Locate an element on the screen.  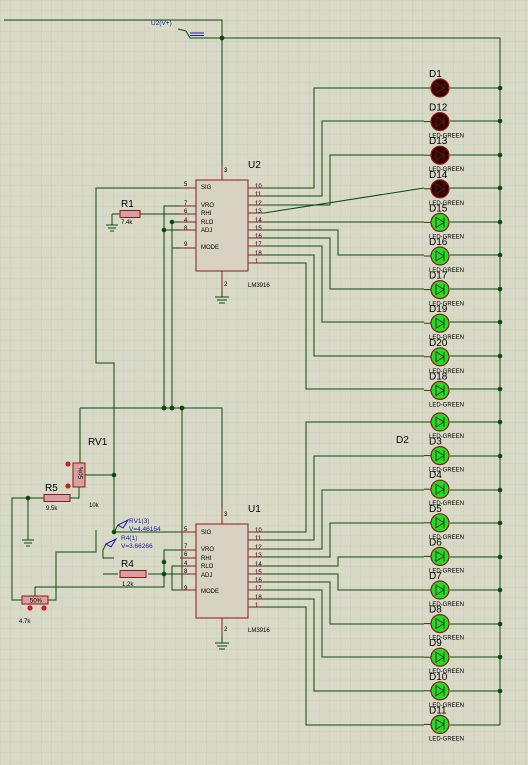
u1-out-14: 14 is located at coordinates (258, 565).